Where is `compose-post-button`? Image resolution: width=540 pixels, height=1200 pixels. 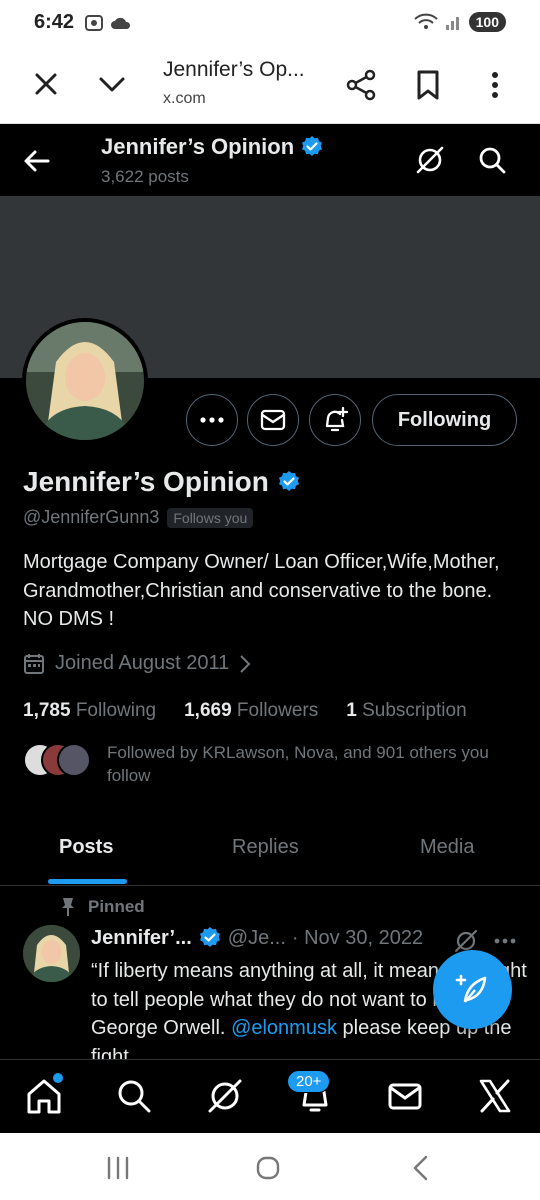
compose-post-button is located at coordinates (472, 989).